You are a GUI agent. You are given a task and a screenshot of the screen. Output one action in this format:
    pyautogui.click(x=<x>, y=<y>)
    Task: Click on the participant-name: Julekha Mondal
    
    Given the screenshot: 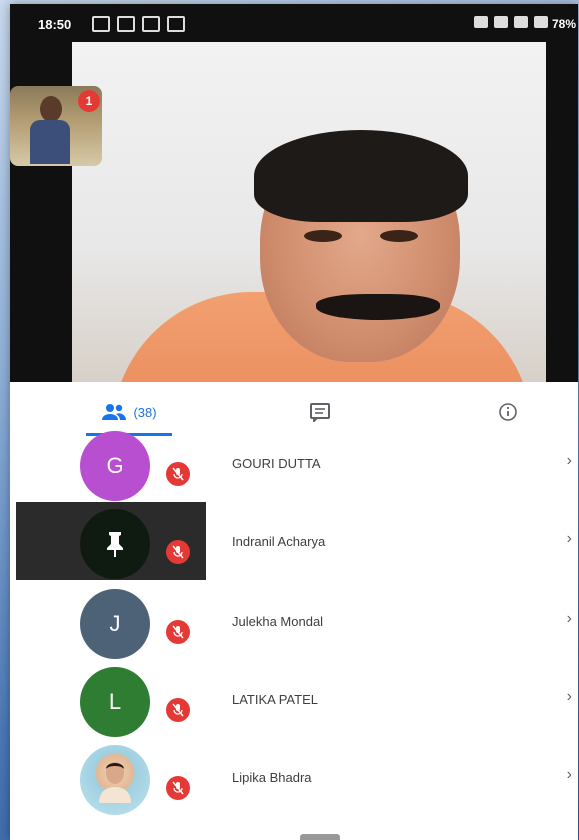 What is the action you would take?
    pyautogui.click(x=278, y=621)
    